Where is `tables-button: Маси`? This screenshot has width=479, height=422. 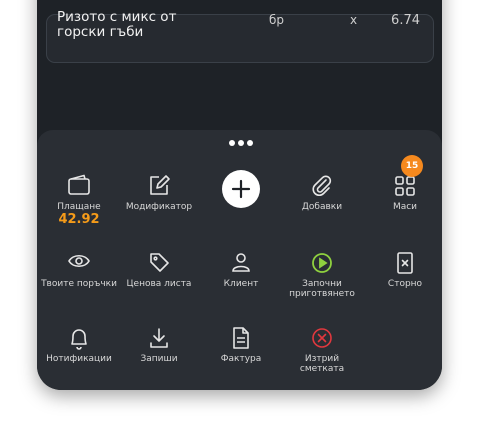 tables-button: Маси is located at coordinates (403, 193).